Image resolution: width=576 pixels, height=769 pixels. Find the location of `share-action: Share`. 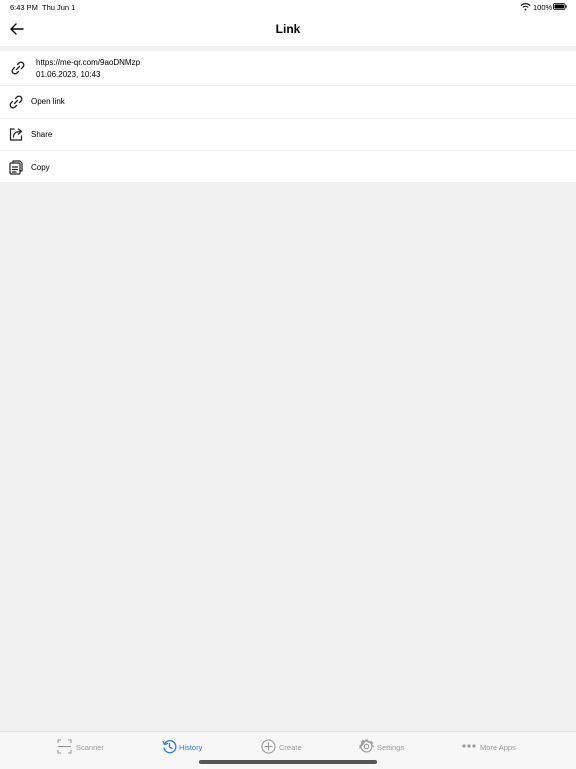

share-action: Share is located at coordinates (288, 134).